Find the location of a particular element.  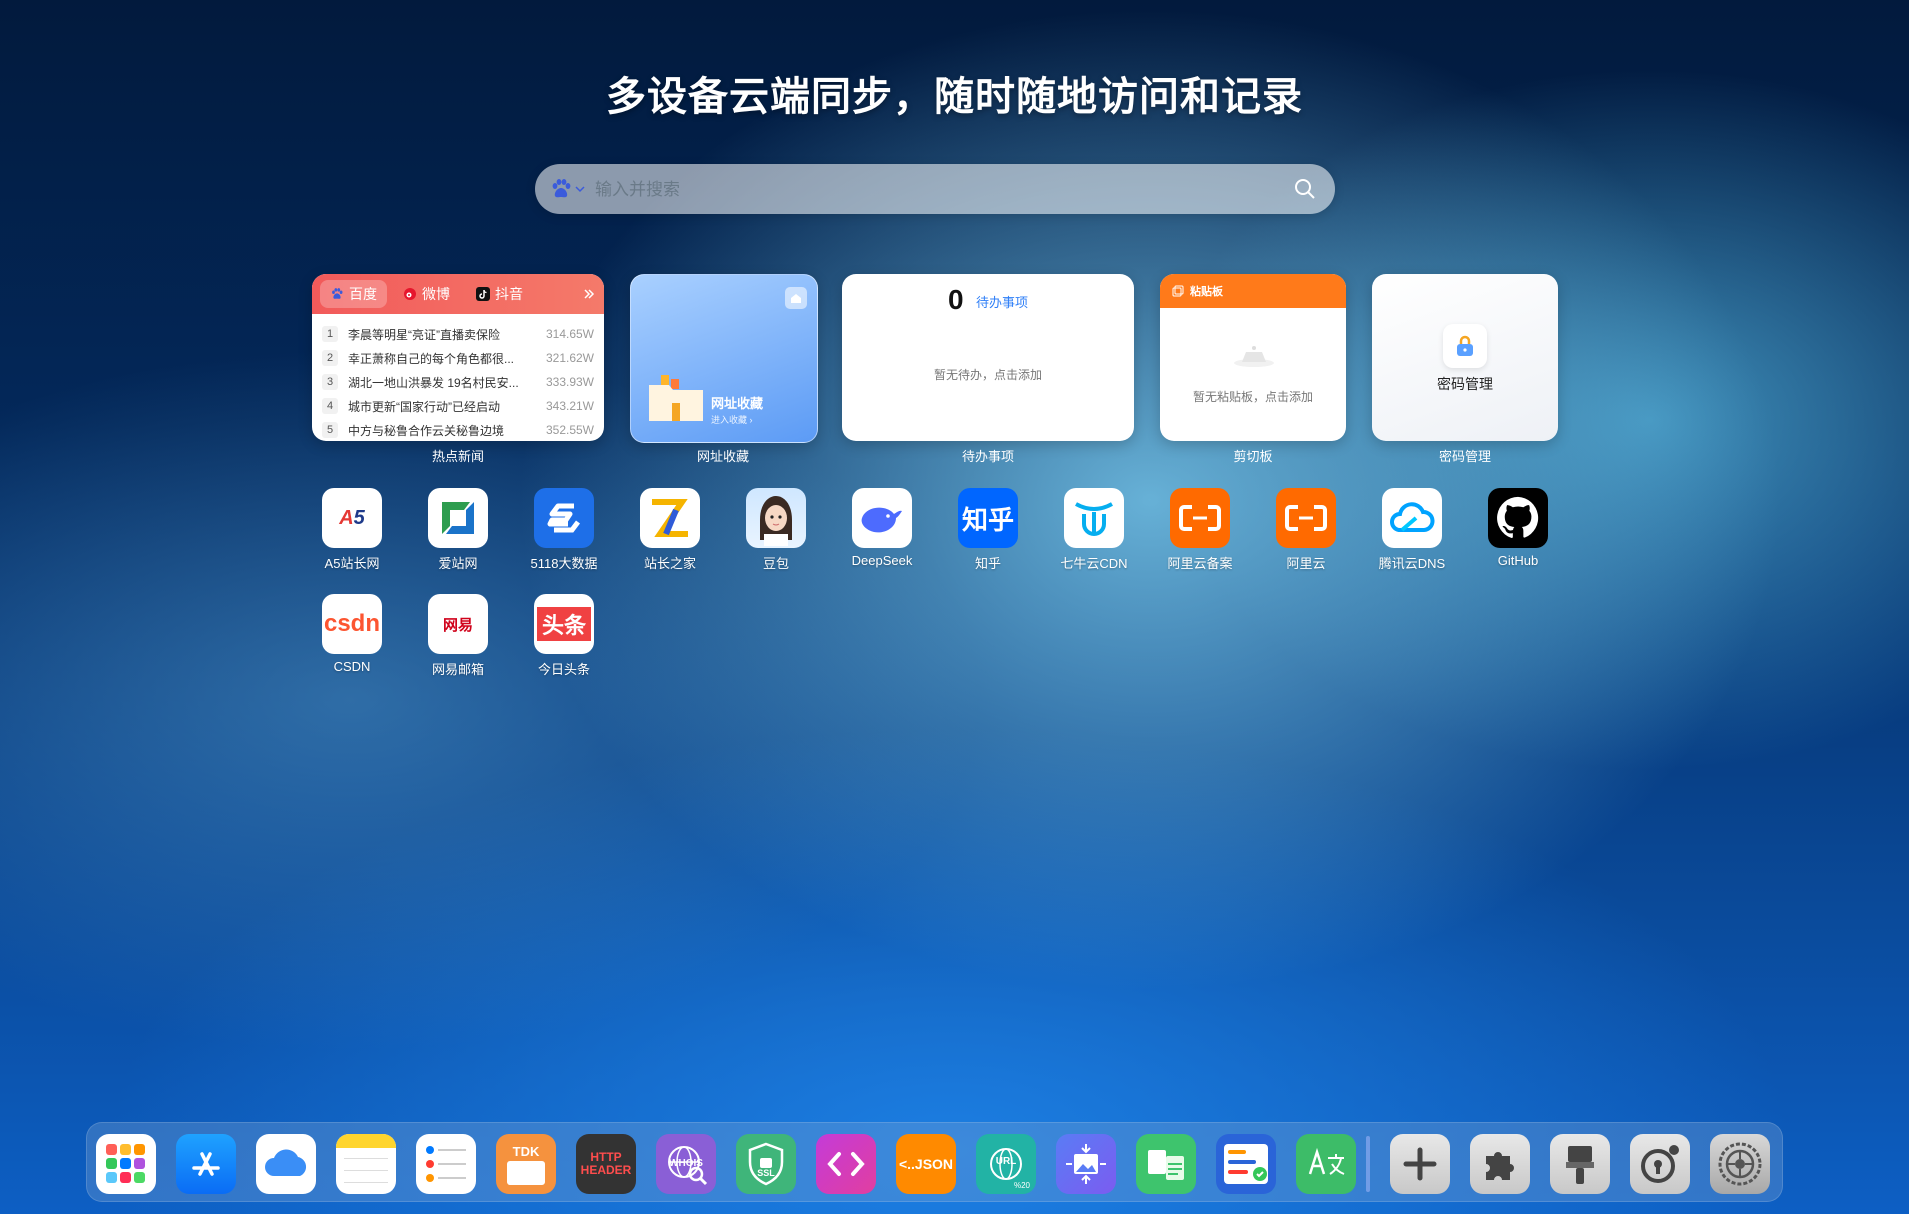

widget-label: 剪切板 is located at coordinates (1253, 456).